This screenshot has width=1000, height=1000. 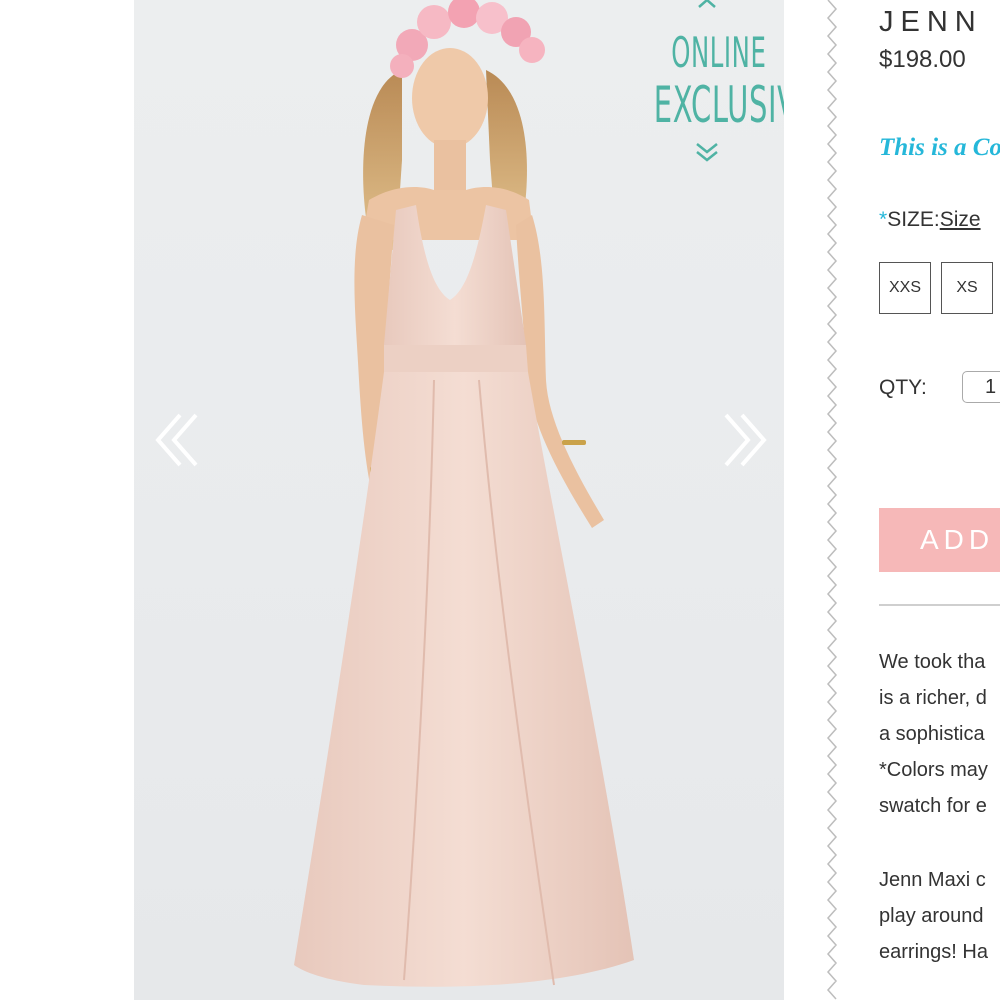 I want to click on size-label: *SIZE:Size, so click(x=930, y=220).